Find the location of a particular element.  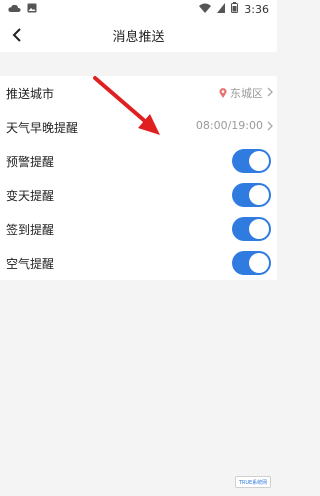

row-weather-change: 变天提醒 is located at coordinates (138, 195).